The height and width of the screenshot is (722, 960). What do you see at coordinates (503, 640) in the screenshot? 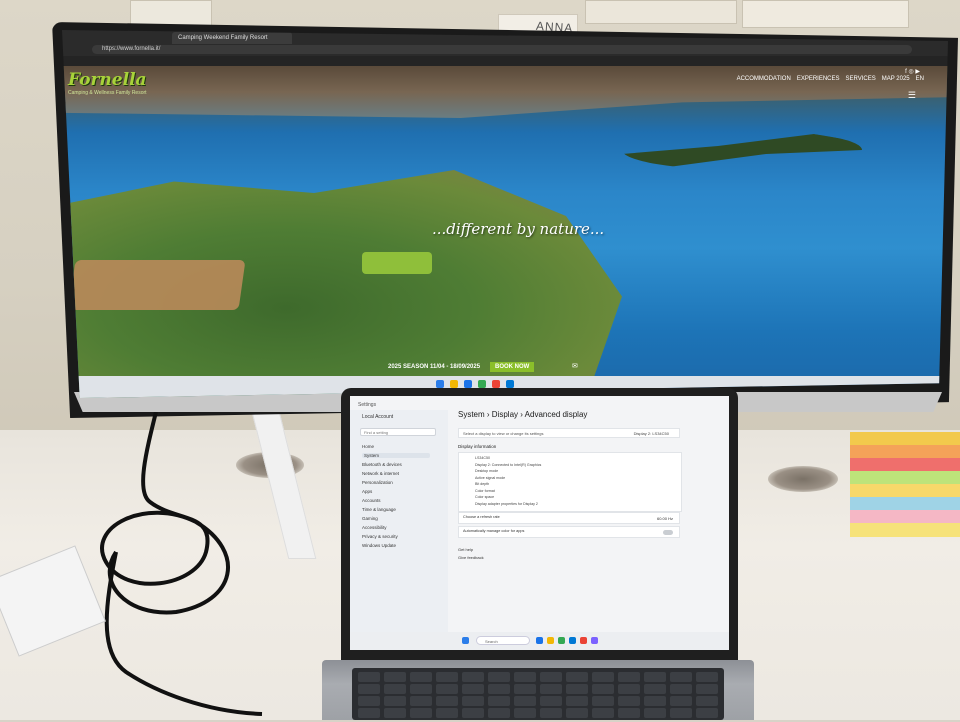
I see `taskbar-search: Search` at bounding box center [503, 640].